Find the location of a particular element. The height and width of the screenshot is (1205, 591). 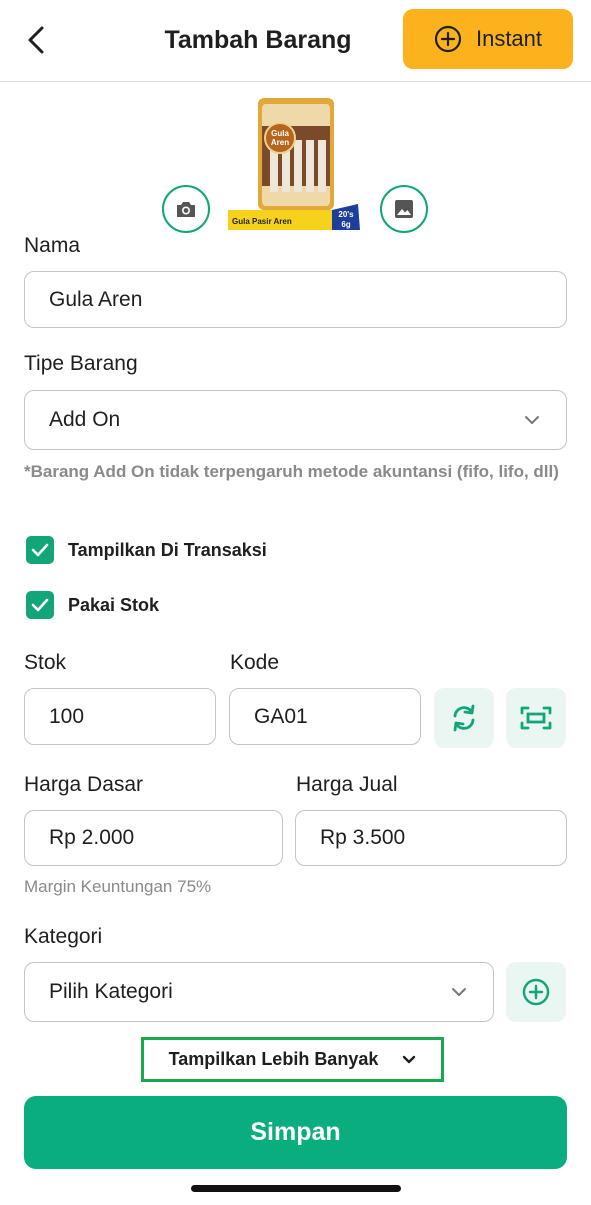

add-kategori-button is located at coordinates (536, 992).